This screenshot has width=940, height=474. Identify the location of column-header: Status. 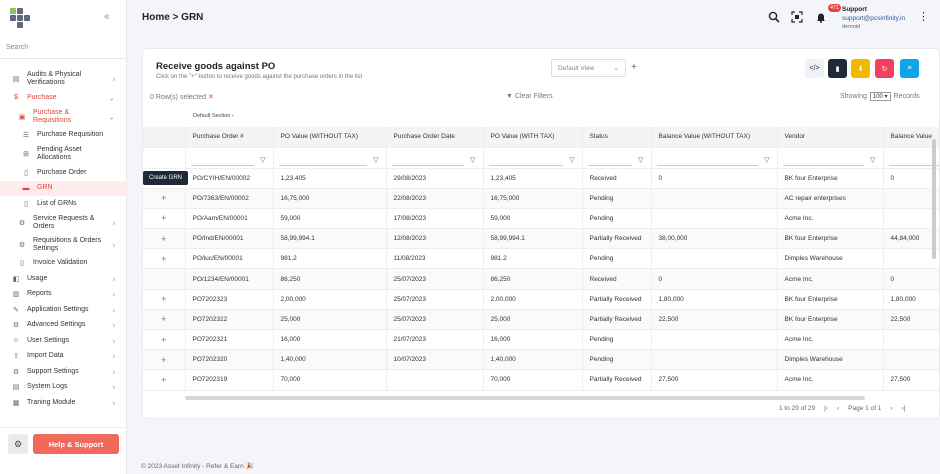
(617, 137).